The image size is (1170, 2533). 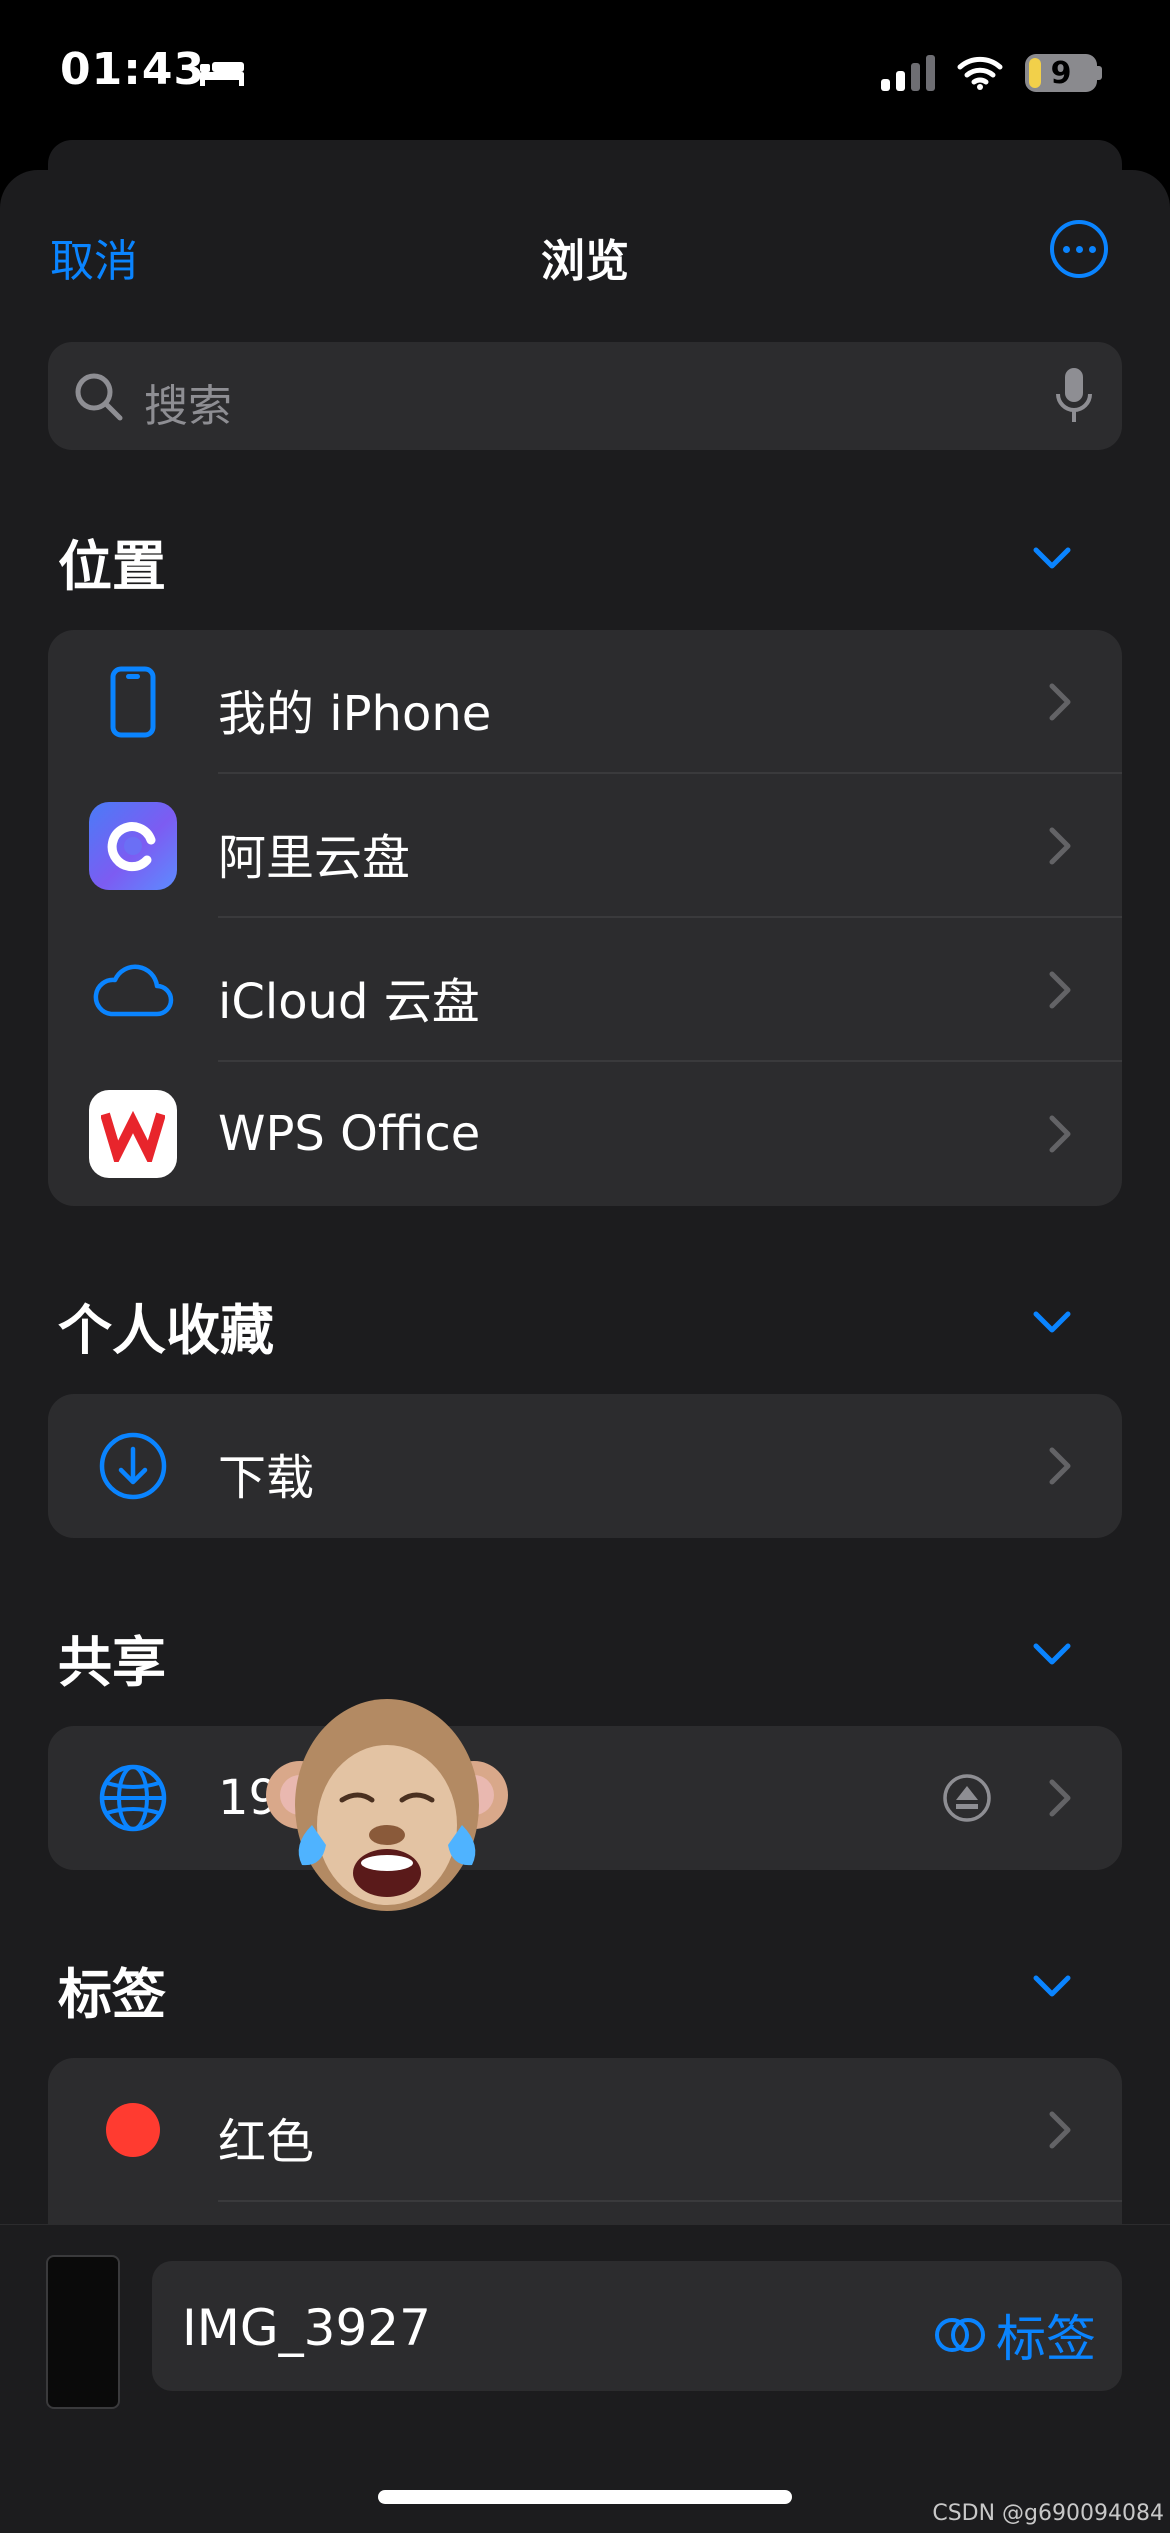 I want to click on section-title-shared: 共享, so click(x=112, y=1662).